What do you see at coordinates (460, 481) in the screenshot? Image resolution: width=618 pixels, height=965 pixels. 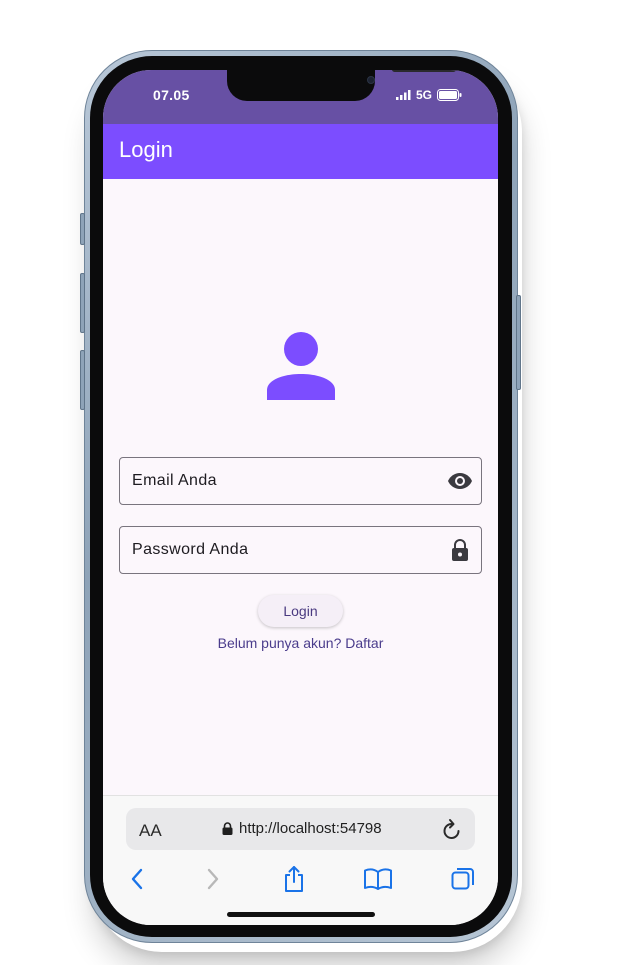 I see `eye-icon` at bounding box center [460, 481].